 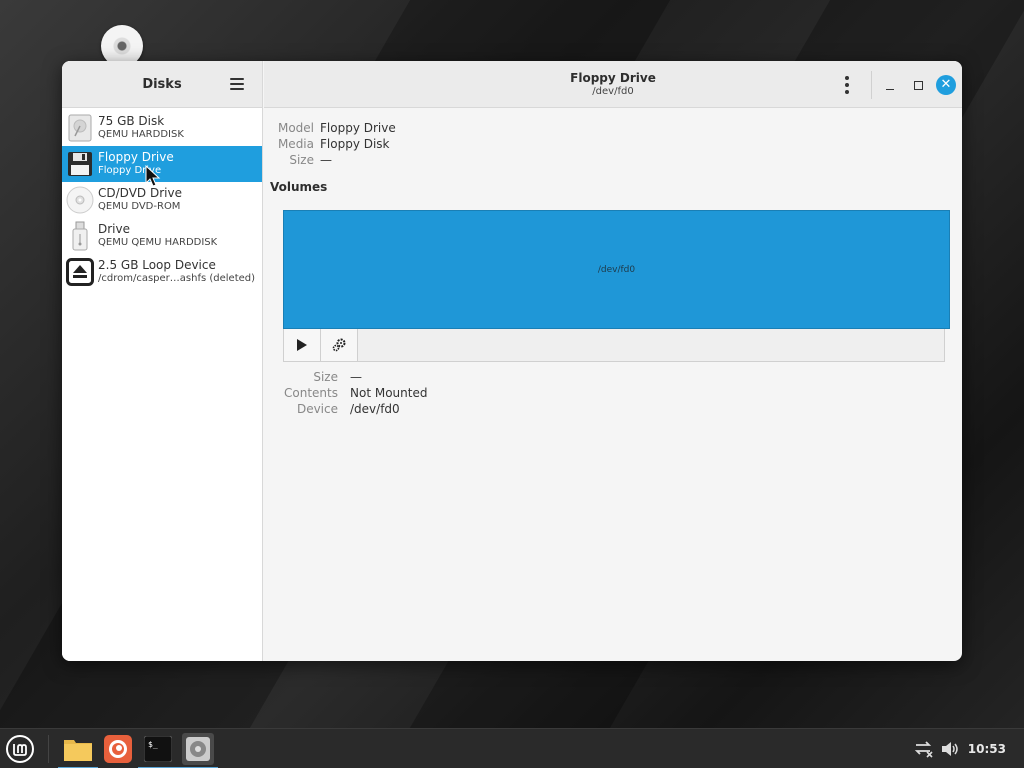 What do you see at coordinates (141, 134) in the screenshot?
I see `disk-model: QEMU HARDDISK` at bounding box center [141, 134].